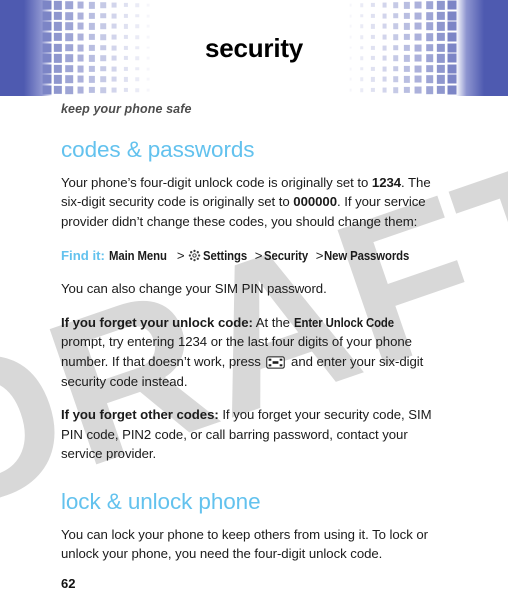 The image size is (508, 616). I want to click on center-key-icon, so click(276, 362).